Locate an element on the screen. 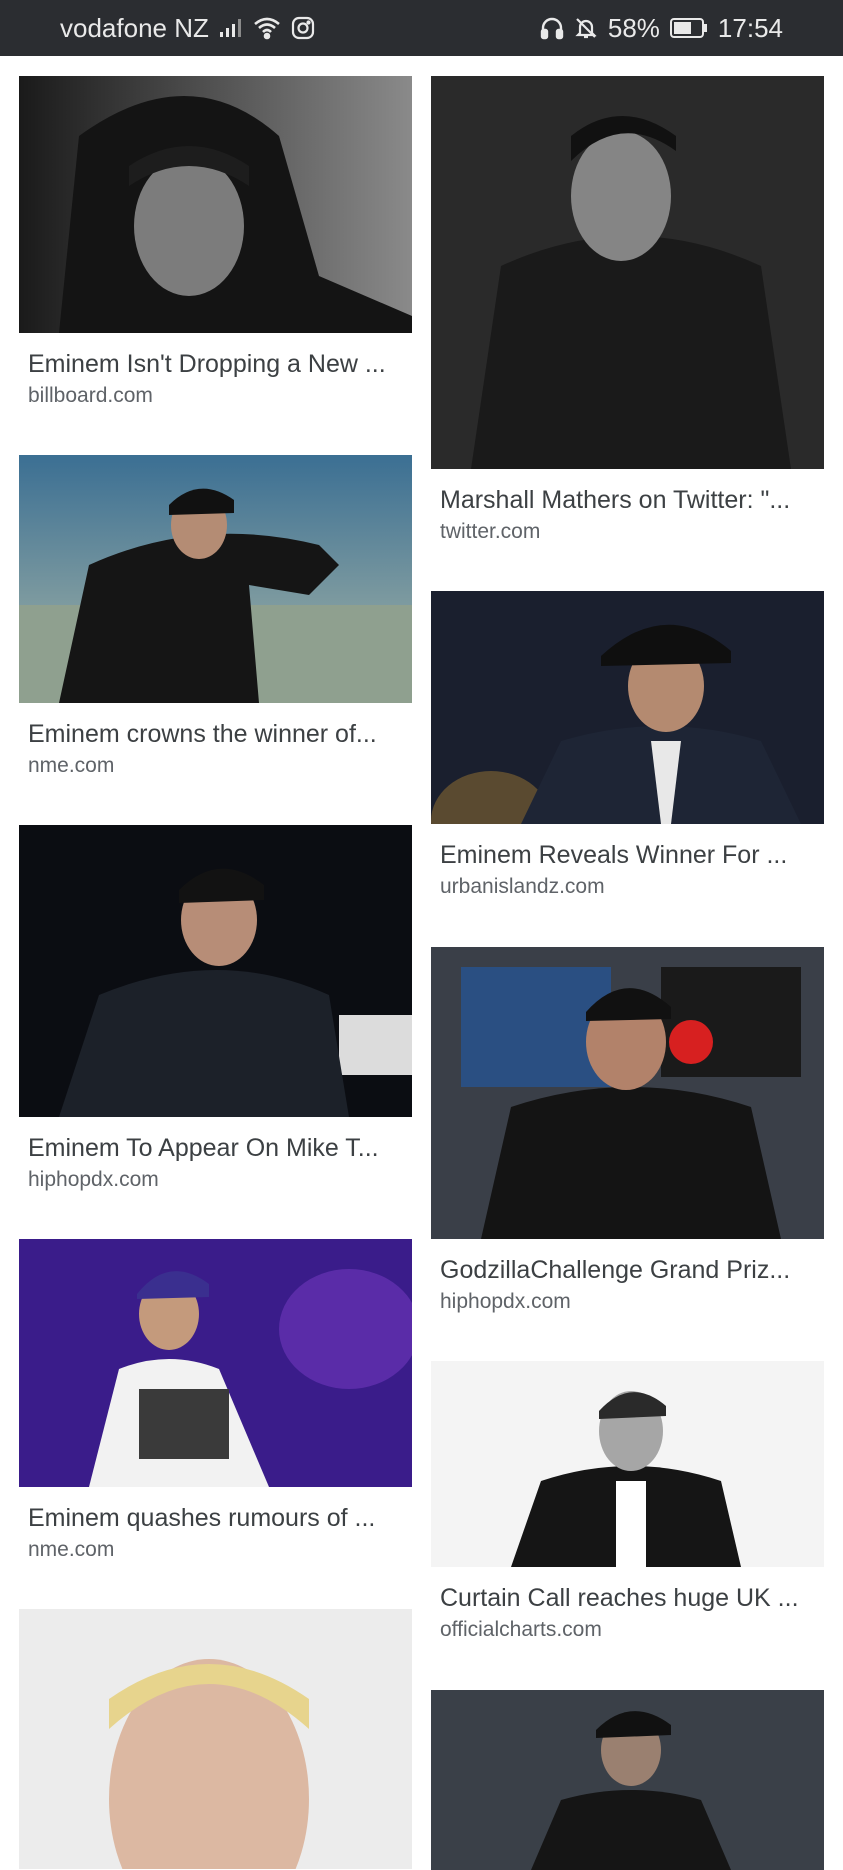 This screenshot has height=1870, width=843. signal-icon is located at coordinates (231, 28).